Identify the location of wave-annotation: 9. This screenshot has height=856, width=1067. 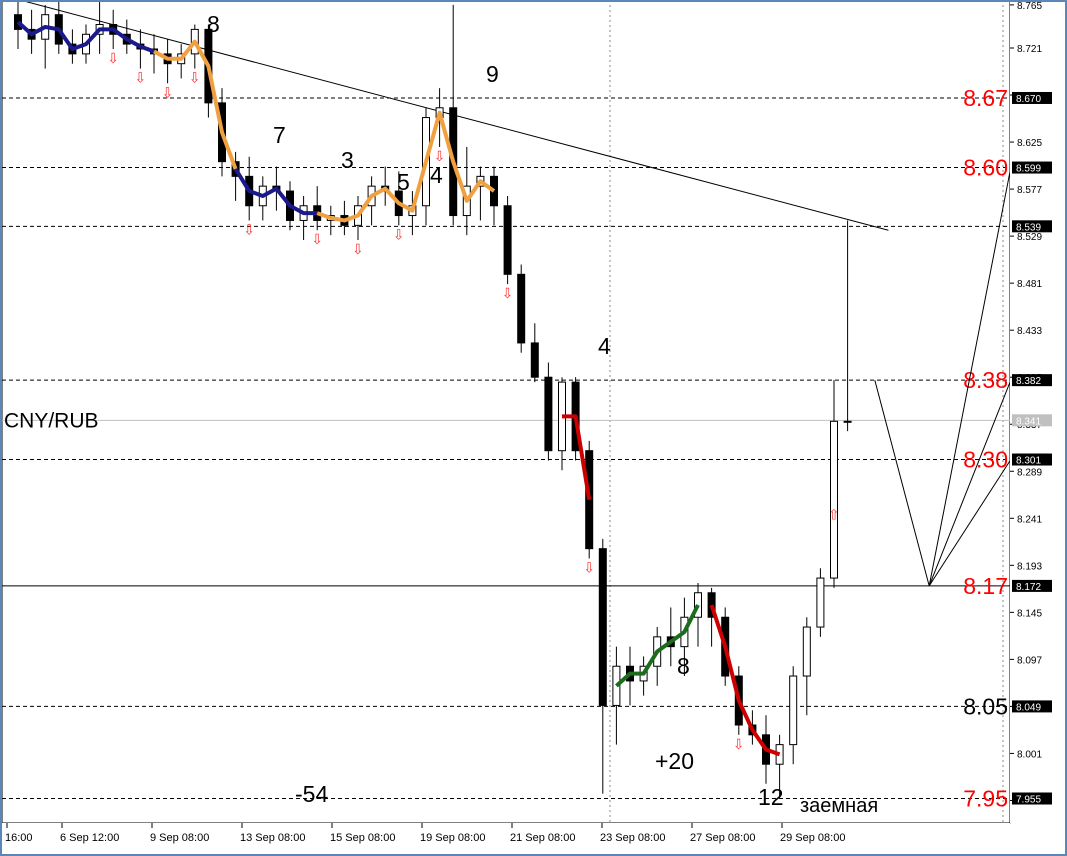
(492, 74).